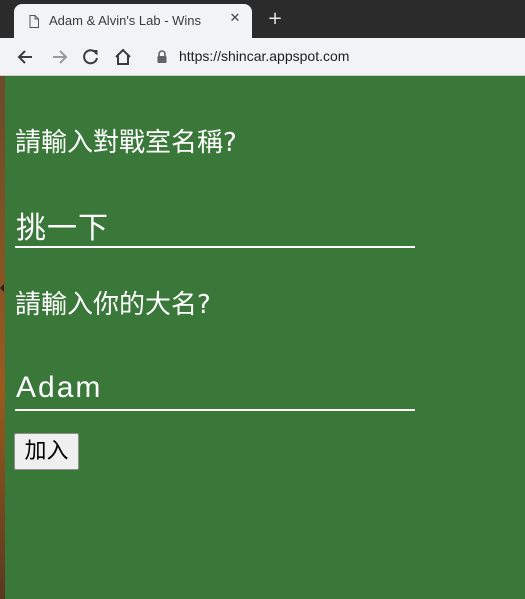  What do you see at coordinates (262, 19) in the screenshot?
I see `tab-strip: Adam & Alvin's Lab - Wins ✕ +` at bounding box center [262, 19].